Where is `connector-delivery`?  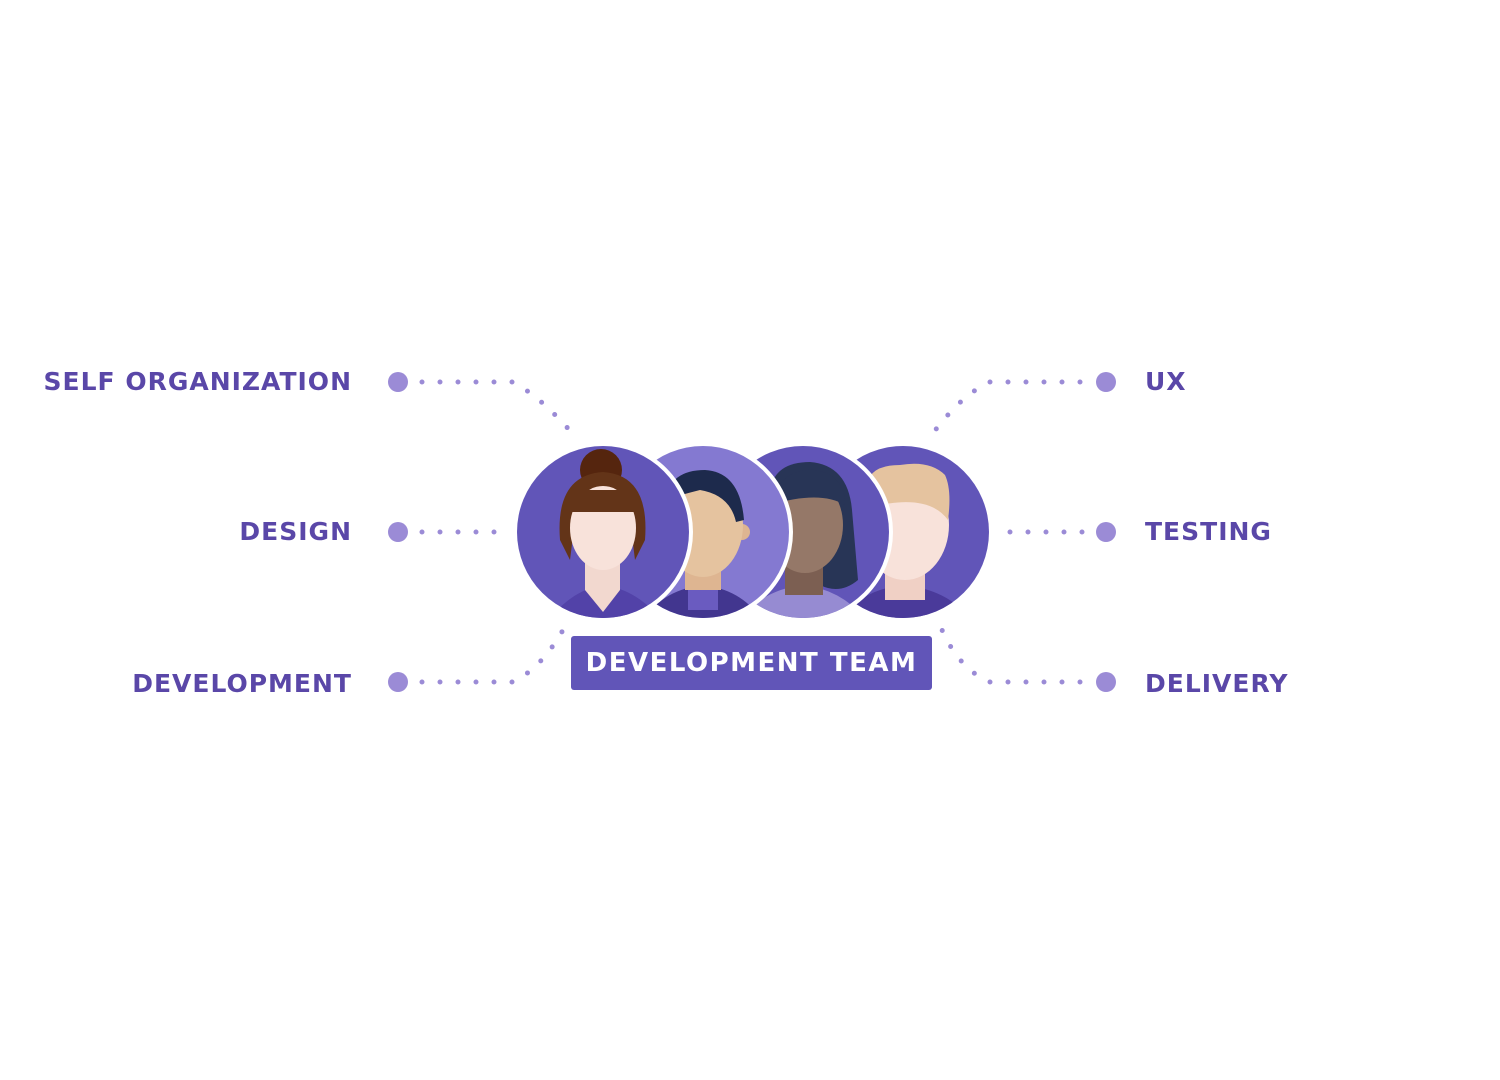 connector-delivery is located at coordinates (1011, 656).